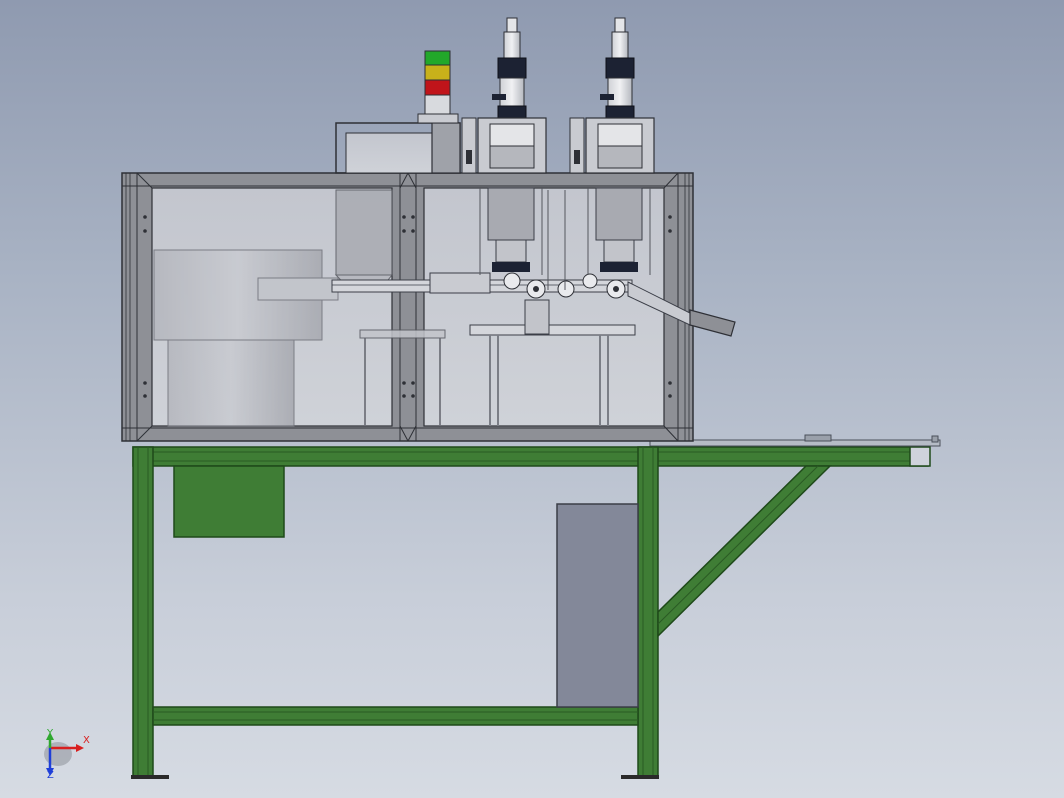 This screenshot has width=1064, height=798. I want to click on electrical-box, so click(229, 501).